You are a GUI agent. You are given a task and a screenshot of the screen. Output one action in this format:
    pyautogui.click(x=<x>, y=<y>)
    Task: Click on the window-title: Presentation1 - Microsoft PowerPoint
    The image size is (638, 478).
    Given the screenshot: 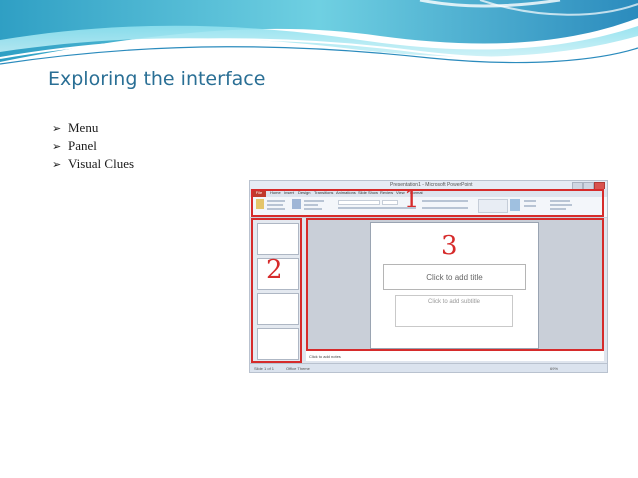 What is the action you would take?
    pyautogui.click(x=431, y=185)
    